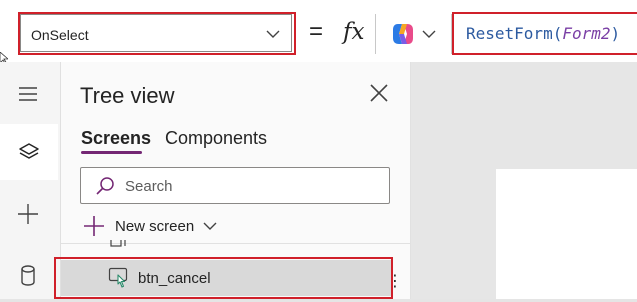  I want to click on more-options-icon: ⋮, so click(395, 281).